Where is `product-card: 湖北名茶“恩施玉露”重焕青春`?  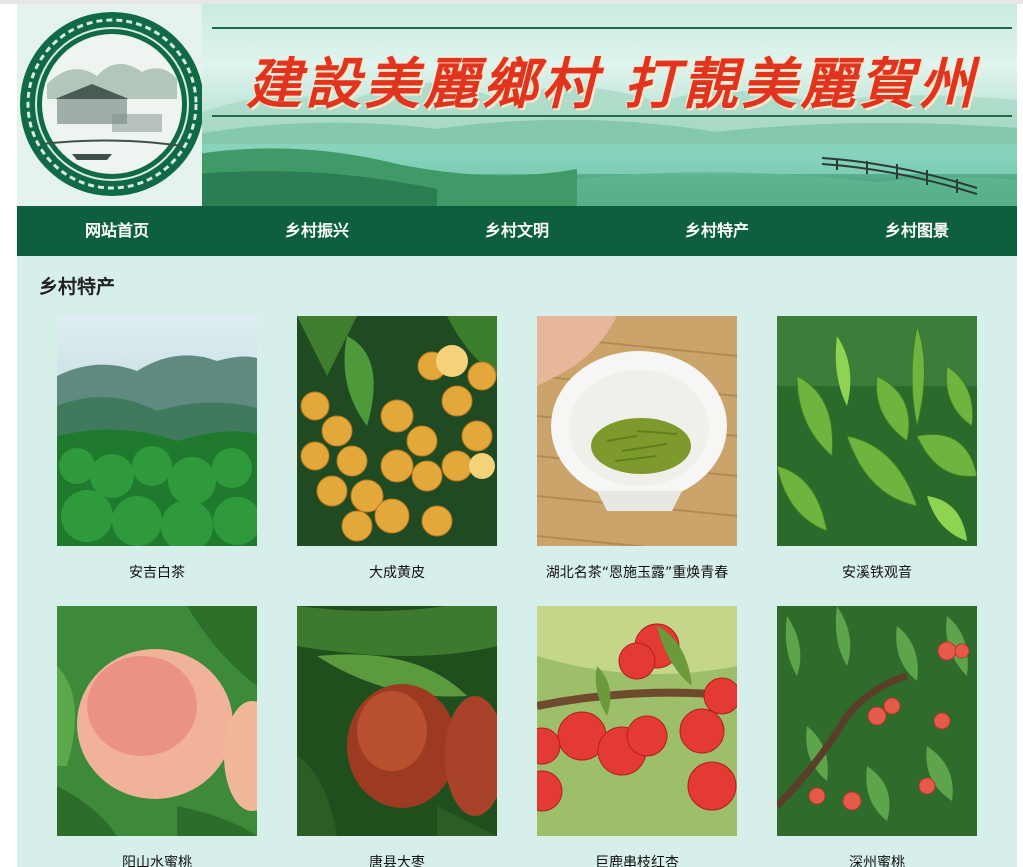
product-card: 湖北名茶“恩施玉露”重焕青春 is located at coordinates (637, 449).